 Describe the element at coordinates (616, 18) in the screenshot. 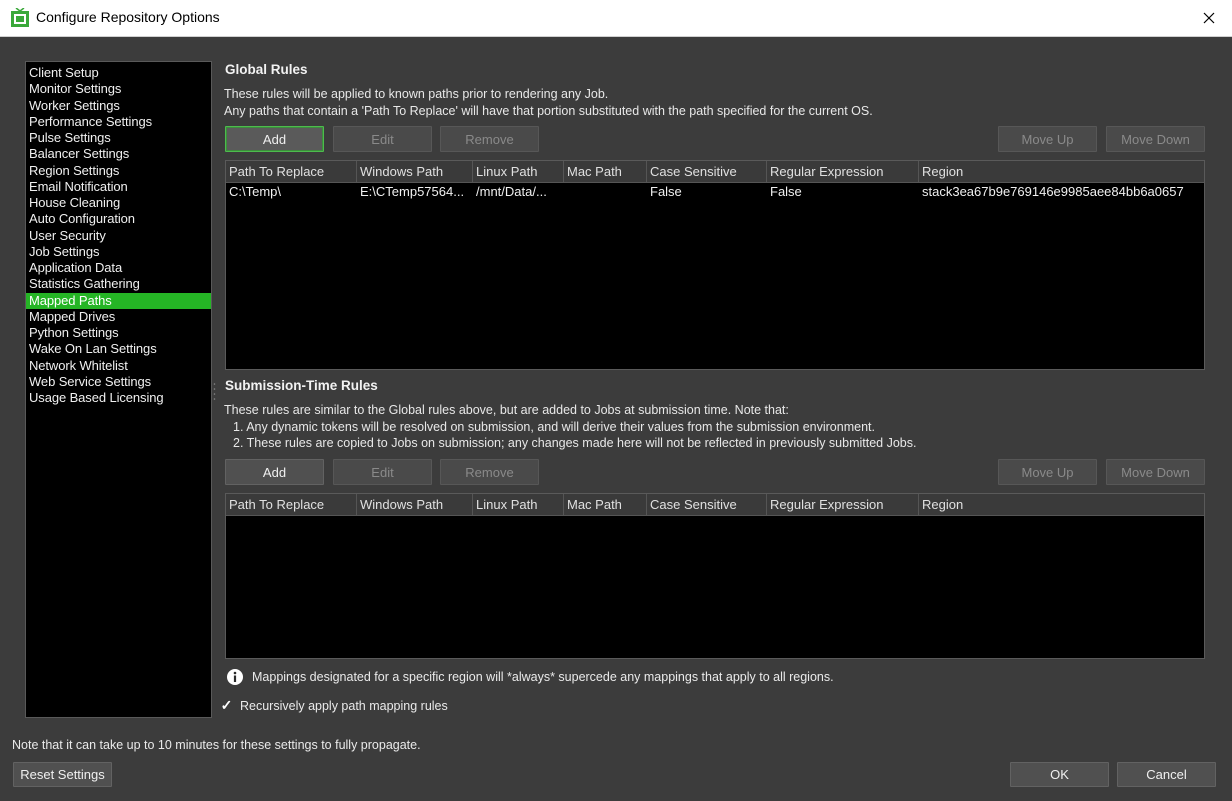

I see `title-bar: Configure Repository Options` at that location.